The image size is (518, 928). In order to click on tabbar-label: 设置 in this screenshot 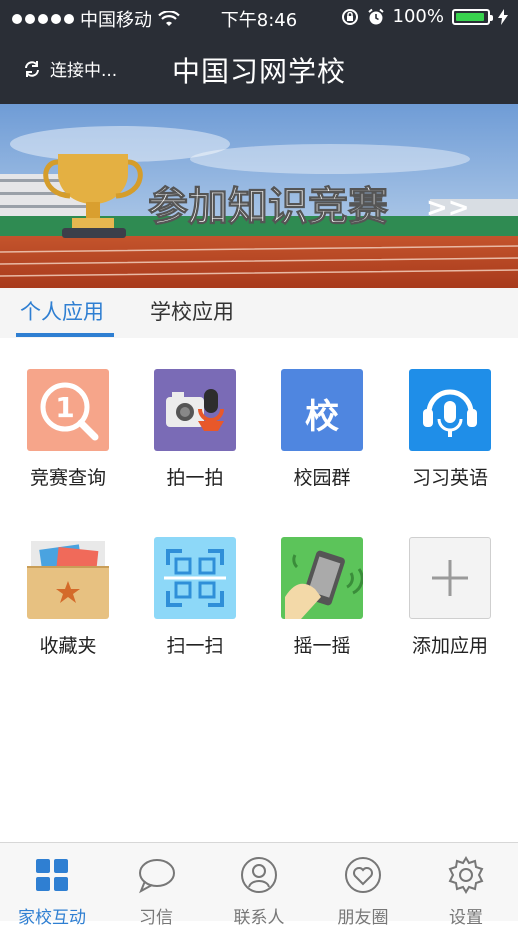, I will do `click(466, 918)`.